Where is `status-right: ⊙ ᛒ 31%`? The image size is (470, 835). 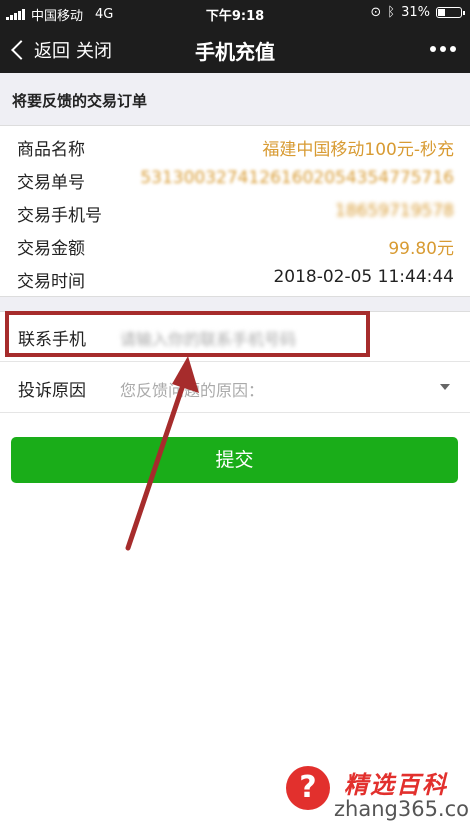
status-right: ⊙ ᛒ 31% is located at coordinates (417, 12).